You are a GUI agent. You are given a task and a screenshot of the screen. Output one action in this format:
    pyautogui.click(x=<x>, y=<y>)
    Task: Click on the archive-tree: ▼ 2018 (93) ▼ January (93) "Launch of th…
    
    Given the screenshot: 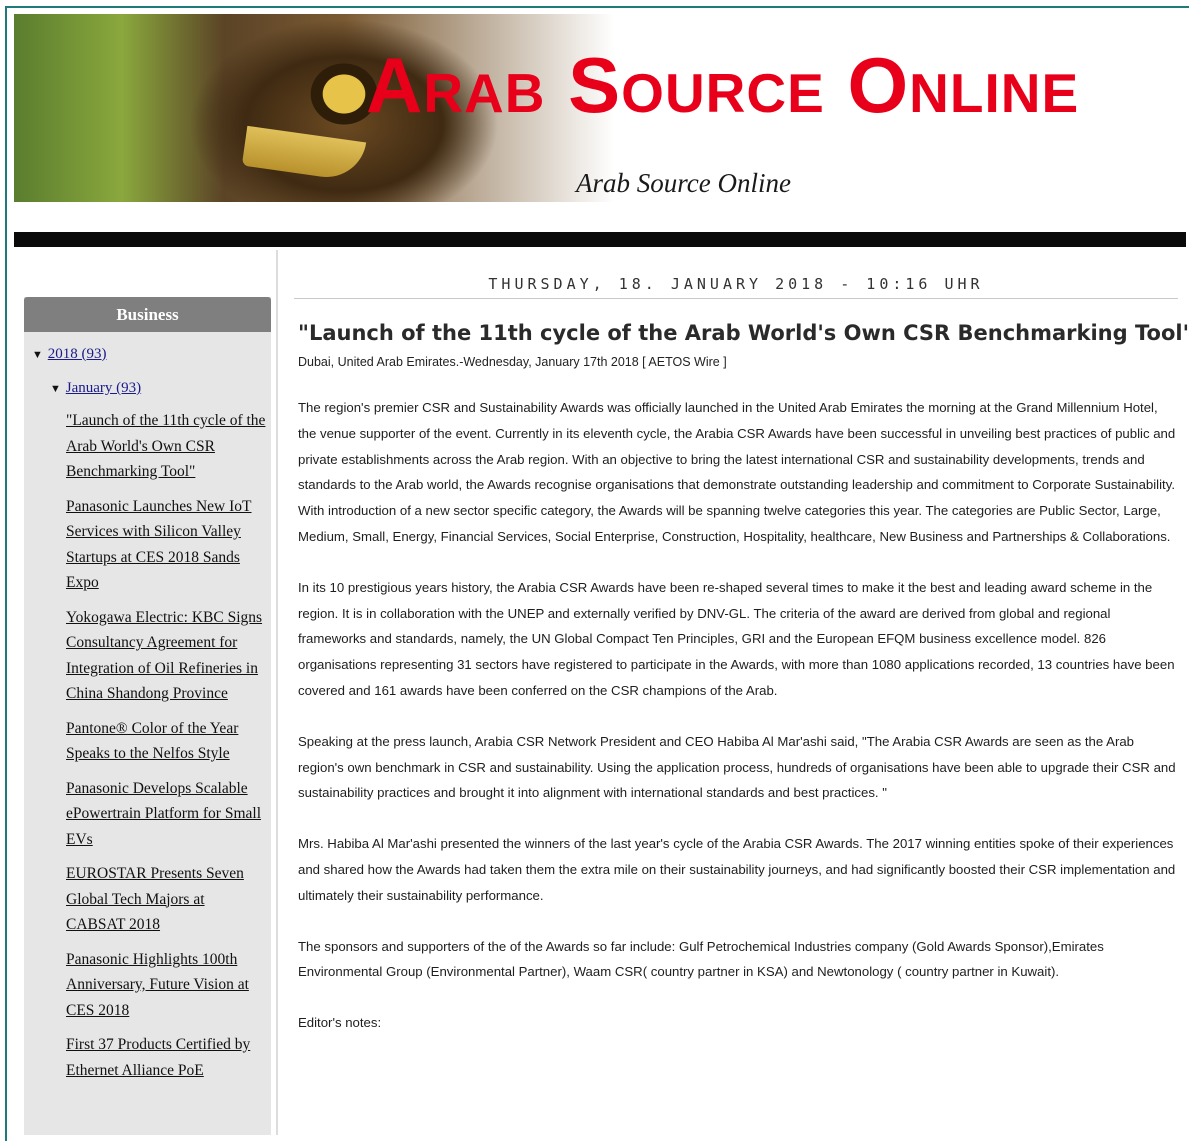 What is the action you would take?
    pyautogui.click(x=147, y=707)
    